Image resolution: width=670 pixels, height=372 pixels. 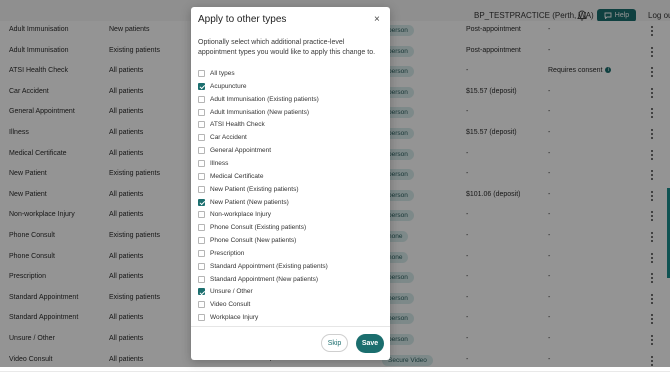 I want to click on type-option: All types, so click(x=216, y=74).